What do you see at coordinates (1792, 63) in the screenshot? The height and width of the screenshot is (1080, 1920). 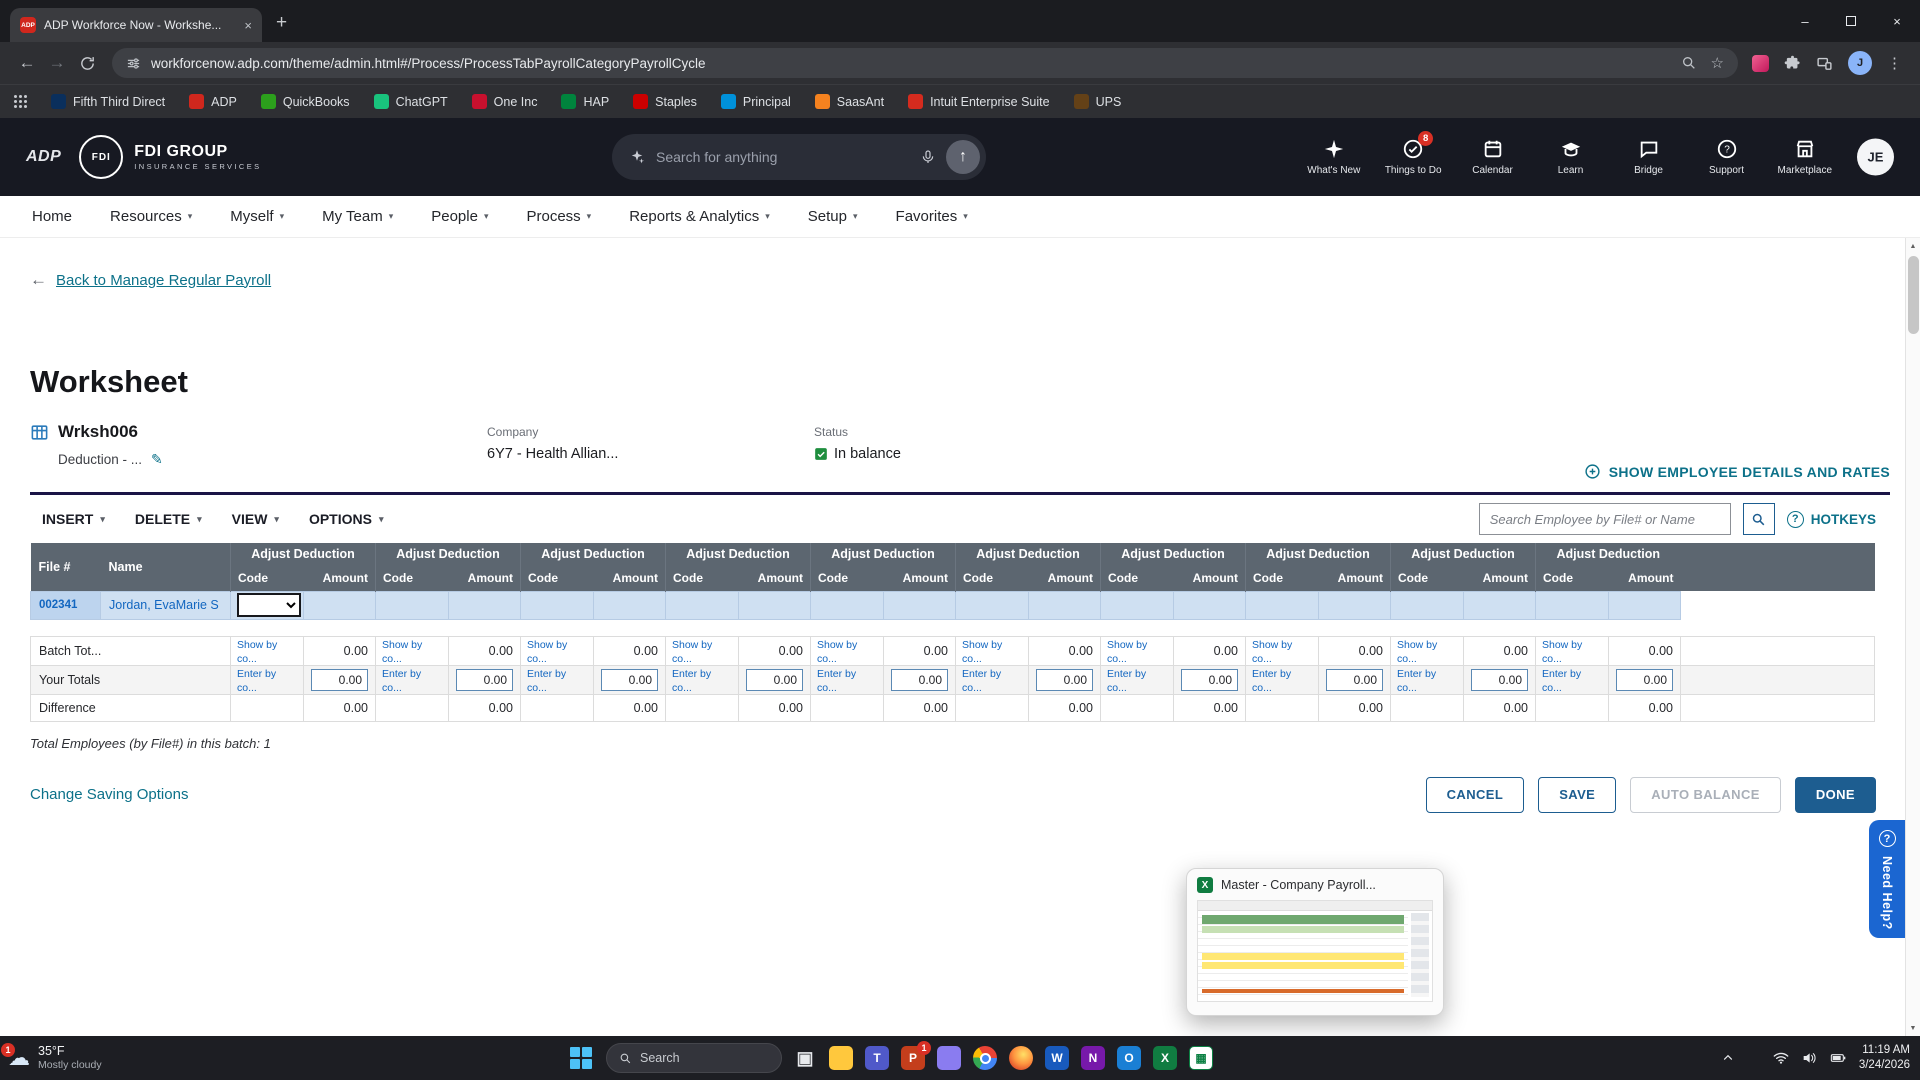 I see `extensions-puzzle-icon` at bounding box center [1792, 63].